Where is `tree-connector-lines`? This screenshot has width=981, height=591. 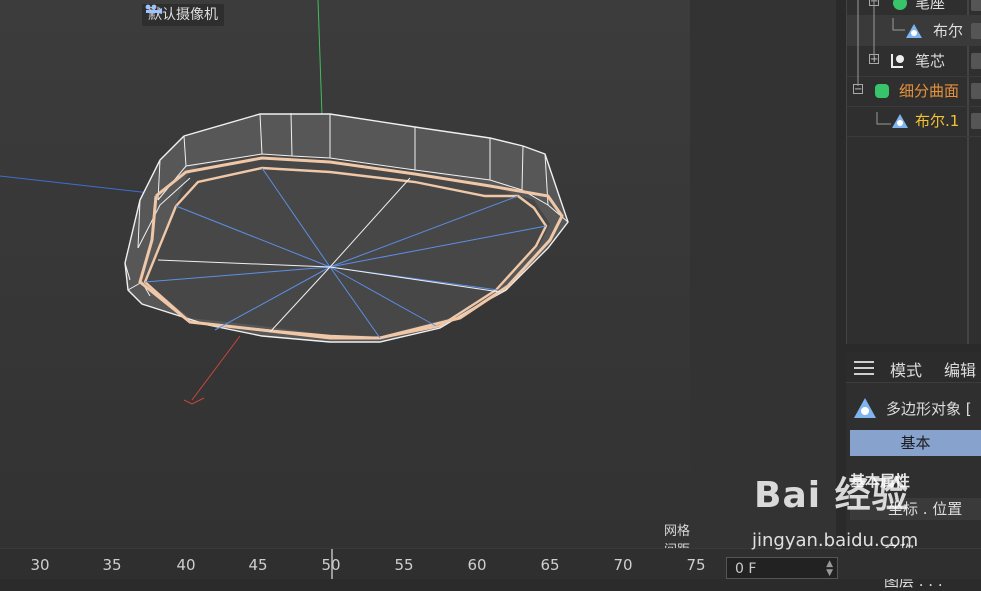 tree-connector-lines is located at coordinates (881, 62).